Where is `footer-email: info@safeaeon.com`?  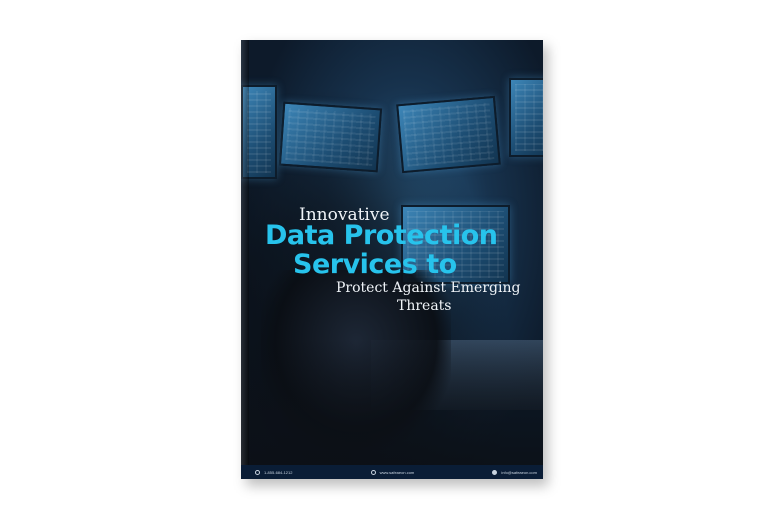
footer-email: info@safeaeon.com is located at coordinates (514, 472).